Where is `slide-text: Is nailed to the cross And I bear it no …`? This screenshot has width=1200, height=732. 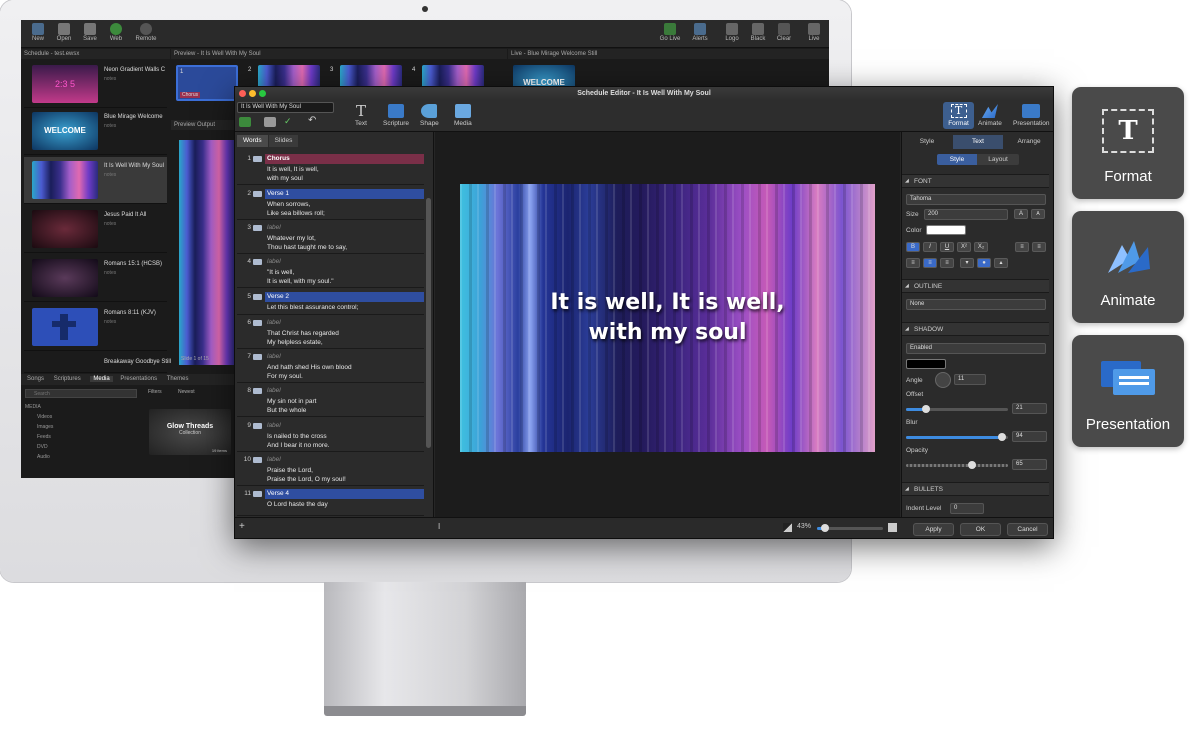 slide-text: Is nailed to the cross And I bear it no … is located at coordinates (298, 441).